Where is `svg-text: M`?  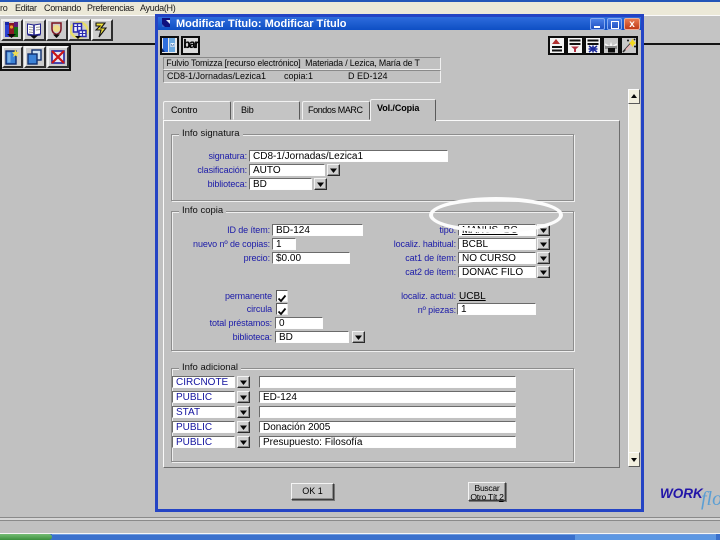 svg-text: M is located at coordinates (172, 45).